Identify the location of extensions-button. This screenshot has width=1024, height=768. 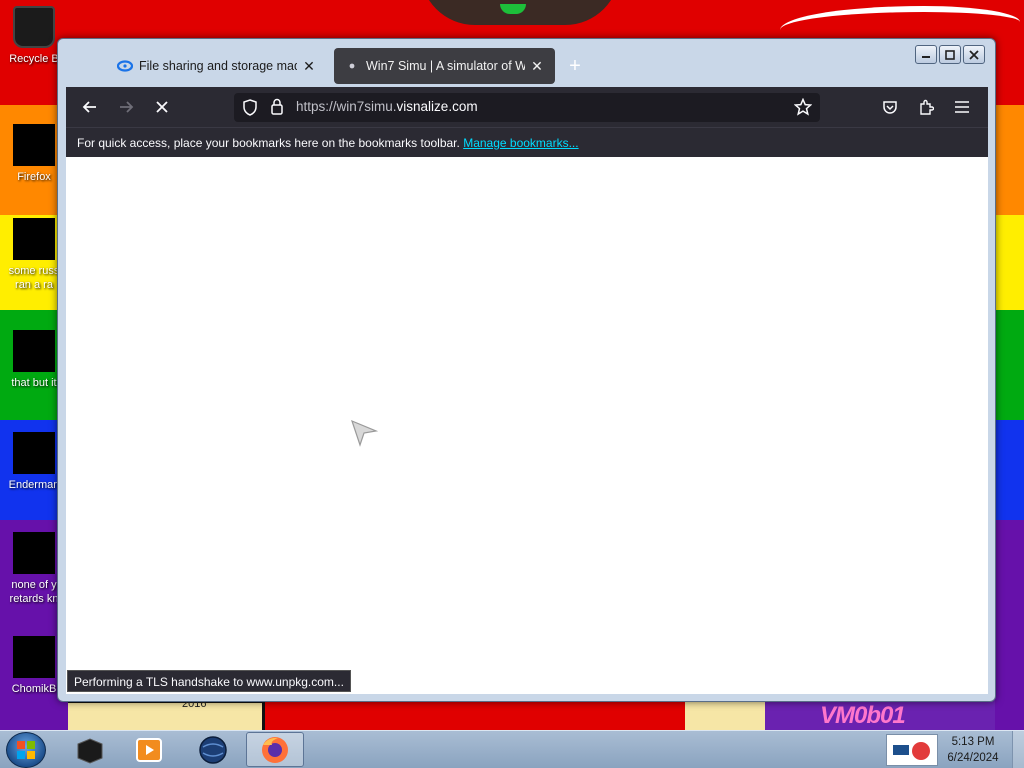
(926, 107).